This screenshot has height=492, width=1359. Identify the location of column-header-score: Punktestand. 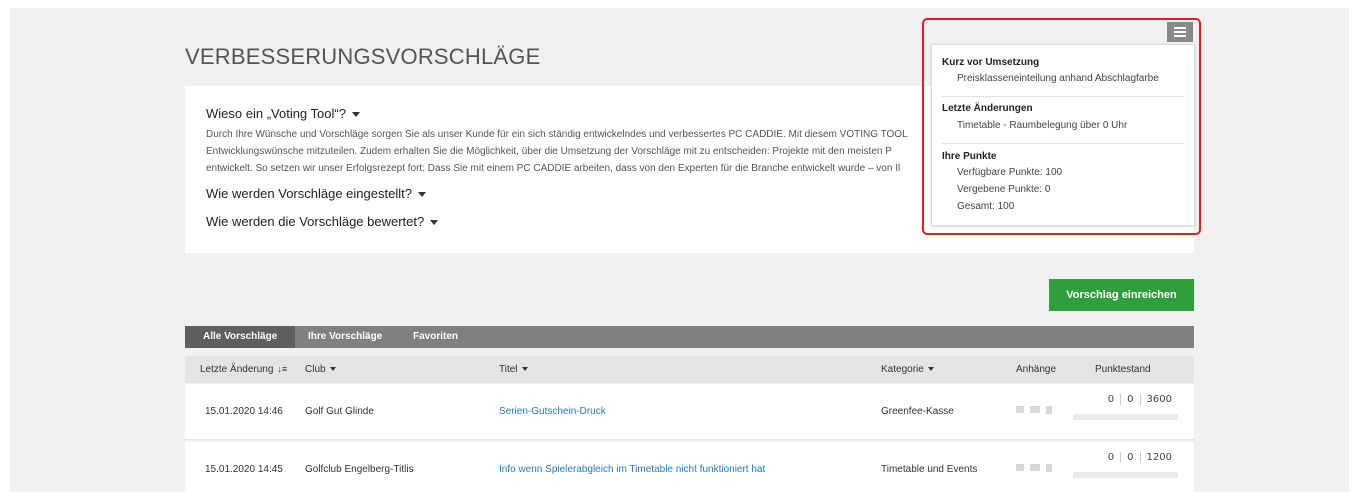
(1123, 369).